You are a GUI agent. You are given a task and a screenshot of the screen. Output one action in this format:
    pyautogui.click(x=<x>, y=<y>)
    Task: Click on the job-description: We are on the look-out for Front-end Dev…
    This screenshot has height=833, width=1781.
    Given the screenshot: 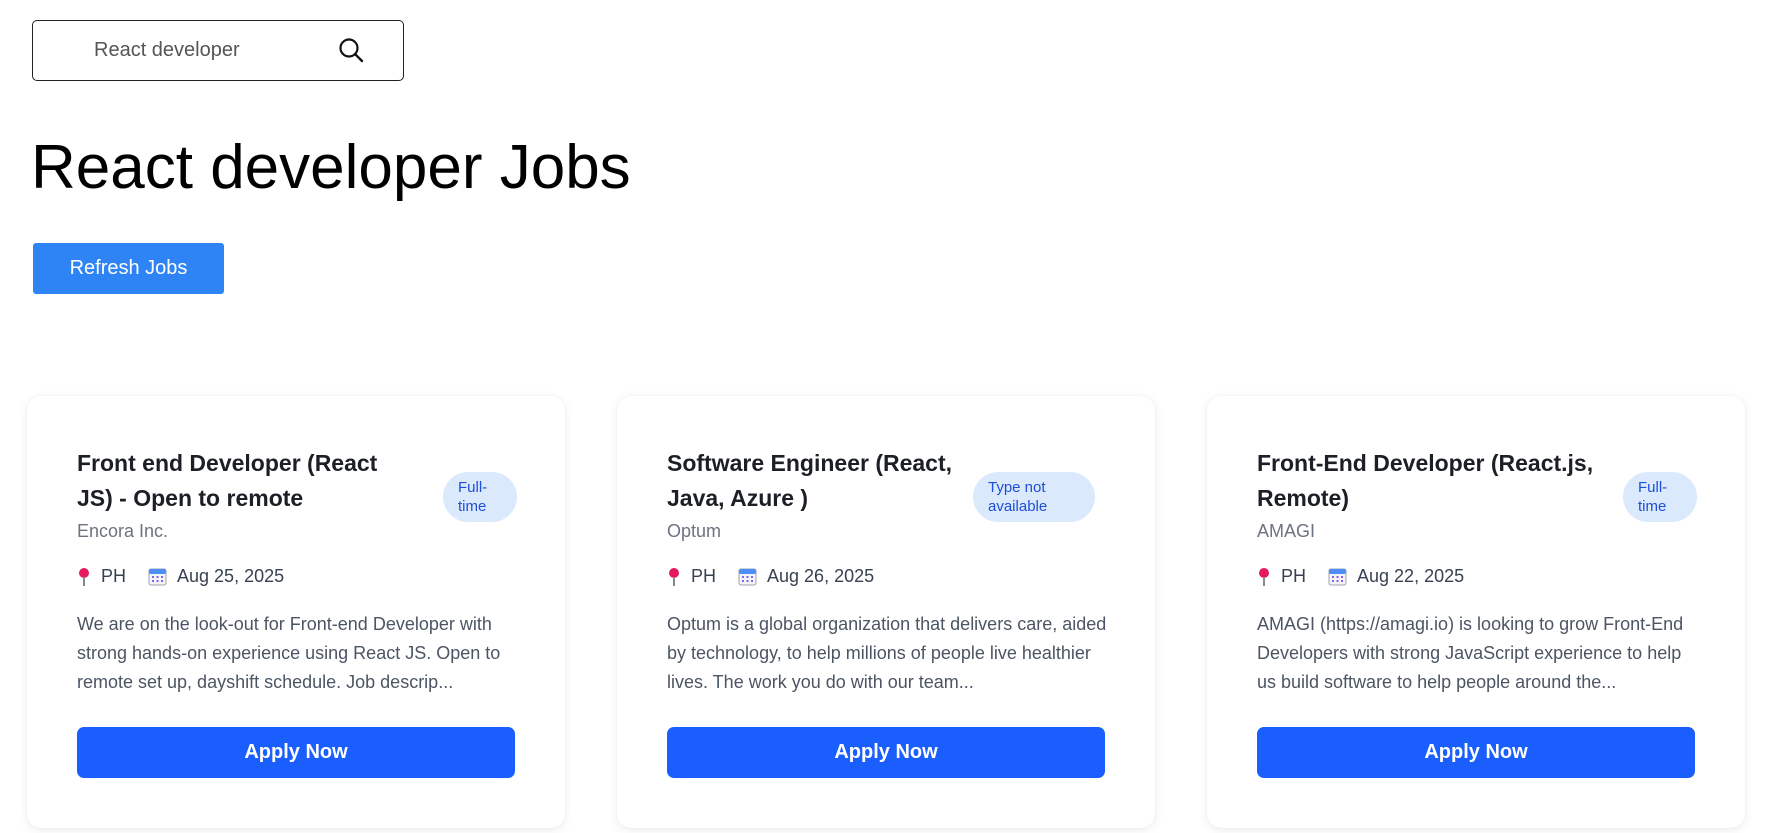 What is the action you would take?
    pyautogui.click(x=289, y=653)
    